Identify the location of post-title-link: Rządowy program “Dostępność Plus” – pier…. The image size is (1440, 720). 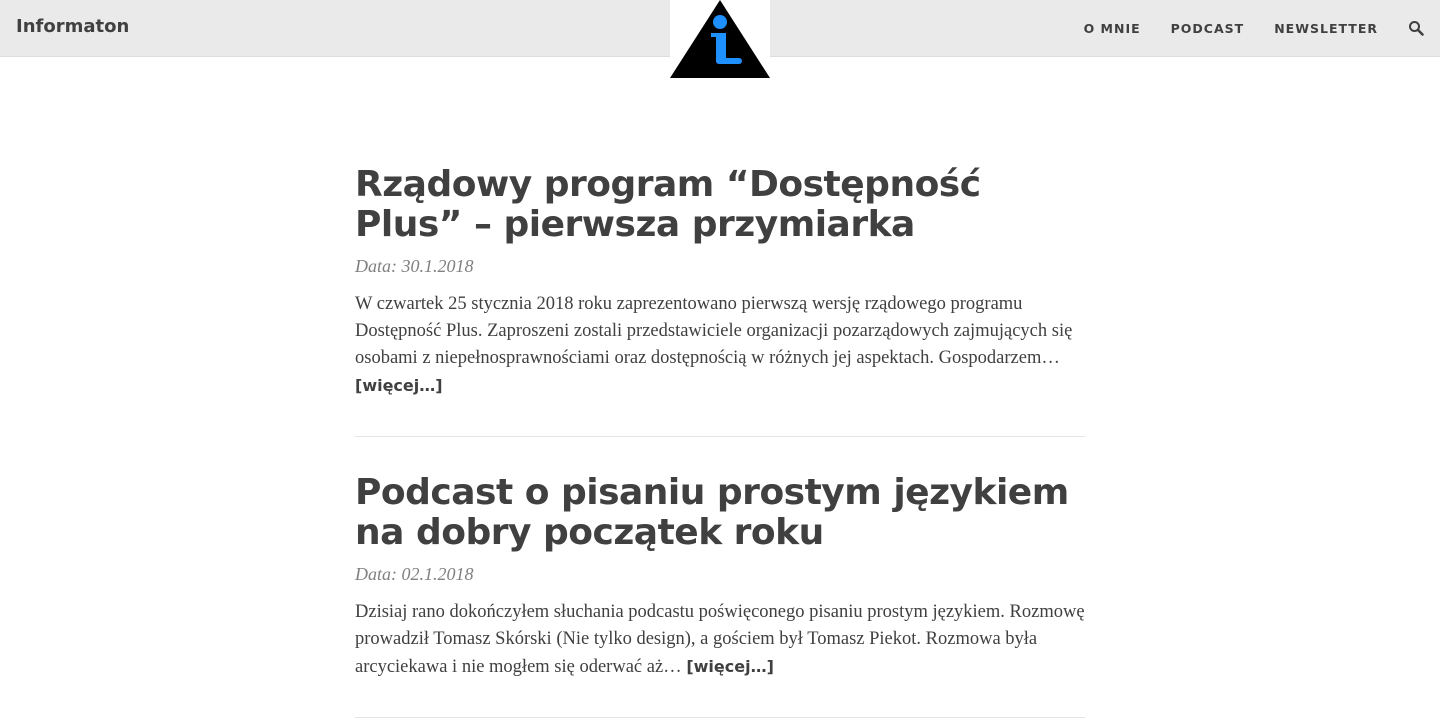
(720, 205).